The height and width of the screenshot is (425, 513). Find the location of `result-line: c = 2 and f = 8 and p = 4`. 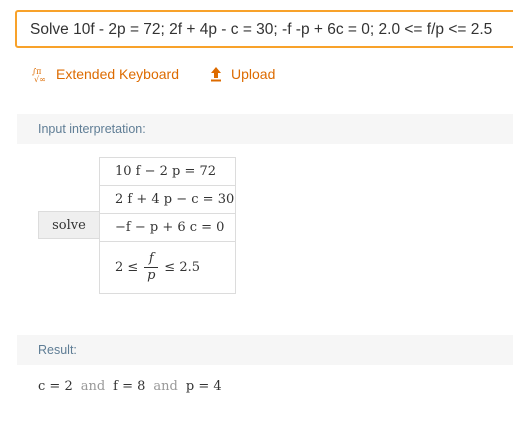

result-line: c = 2 and f = 8 and p = 4 is located at coordinates (130, 386).